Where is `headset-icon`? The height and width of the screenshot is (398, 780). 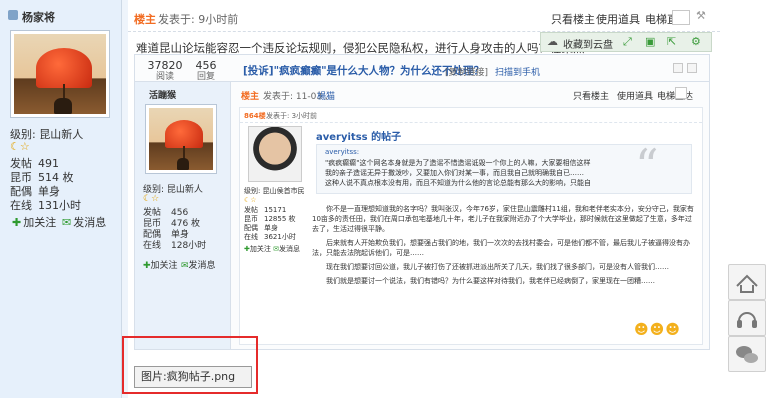
headset-icon is located at coordinates (747, 320).